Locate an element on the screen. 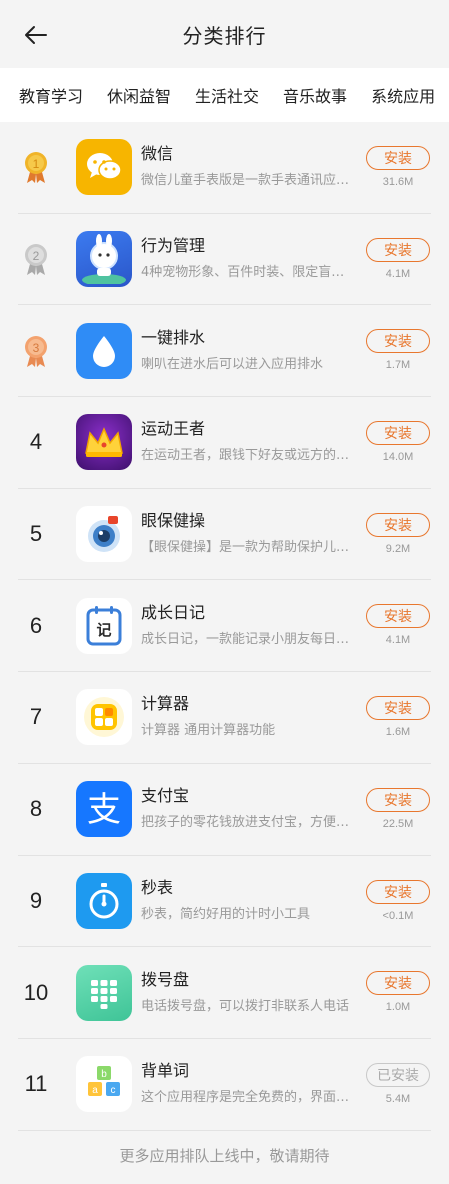 The image size is (449, 1184). rank-number: 8 is located at coordinates (36, 809).